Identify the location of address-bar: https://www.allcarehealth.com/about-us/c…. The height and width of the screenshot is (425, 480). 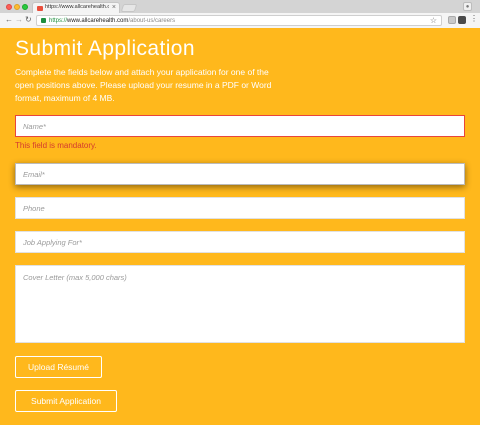
(239, 20).